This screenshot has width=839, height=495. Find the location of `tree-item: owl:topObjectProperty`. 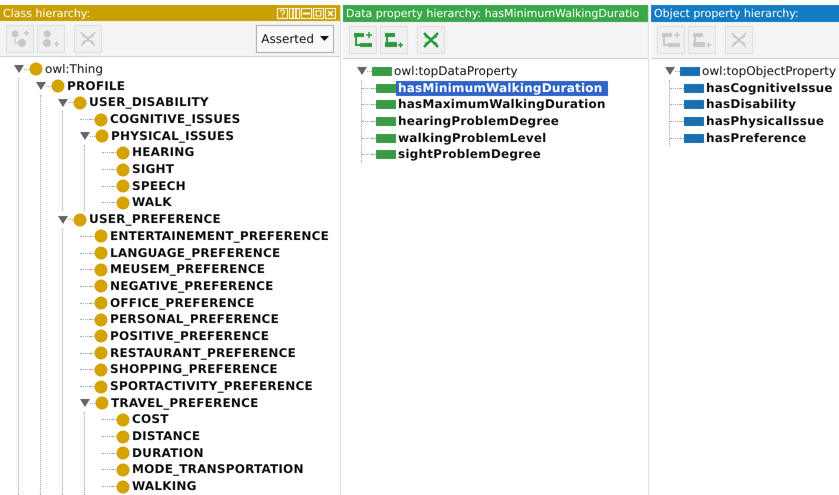

tree-item: owl:topObjectProperty is located at coordinates (769, 71).